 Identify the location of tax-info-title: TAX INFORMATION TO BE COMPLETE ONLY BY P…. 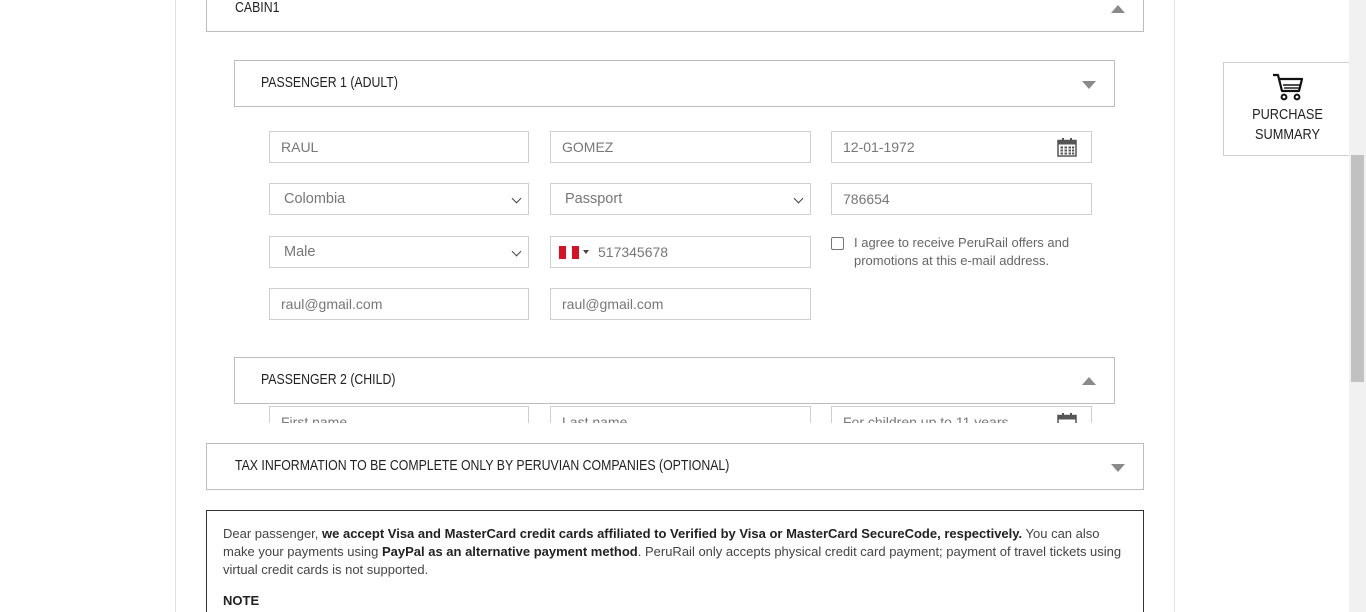
(482, 465).